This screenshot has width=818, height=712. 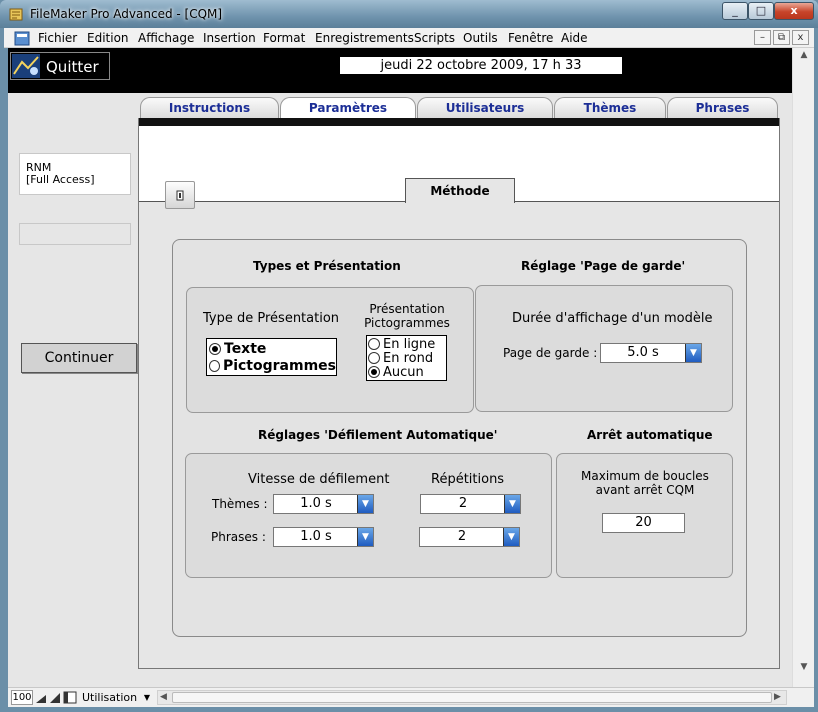 What do you see at coordinates (470, 504) in the screenshot?
I see `themes-repeat-dropdown: 2 ▼` at bounding box center [470, 504].